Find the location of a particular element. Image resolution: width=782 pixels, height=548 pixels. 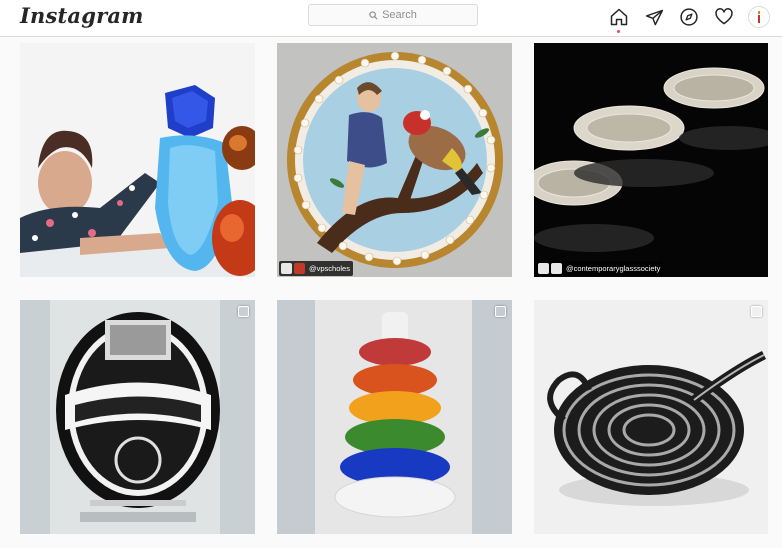

explore-button is located at coordinates (689, 17).